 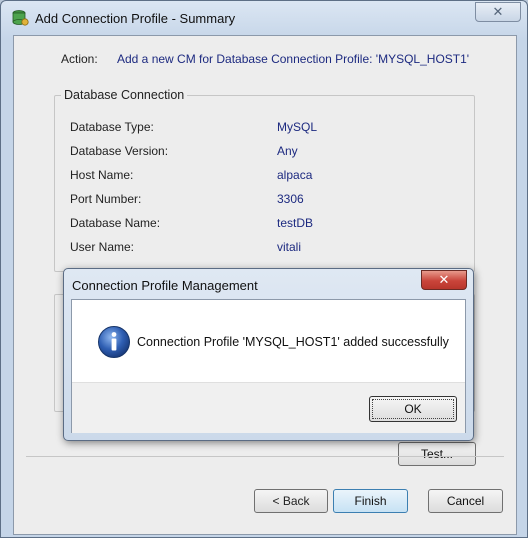 What do you see at coordinates (124, 95) in the screenshot?
I see `group-legend: Database Connection` at bounding box center [124, 95].